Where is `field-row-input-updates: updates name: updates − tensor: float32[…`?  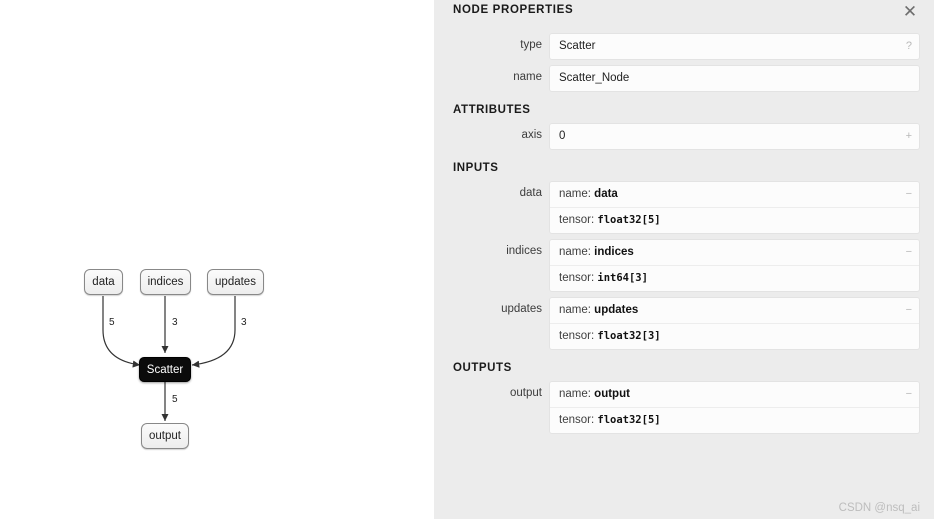
field-row-input-updates: updates name: updates − tensor: float32[… is located at coordinates (676, 323).